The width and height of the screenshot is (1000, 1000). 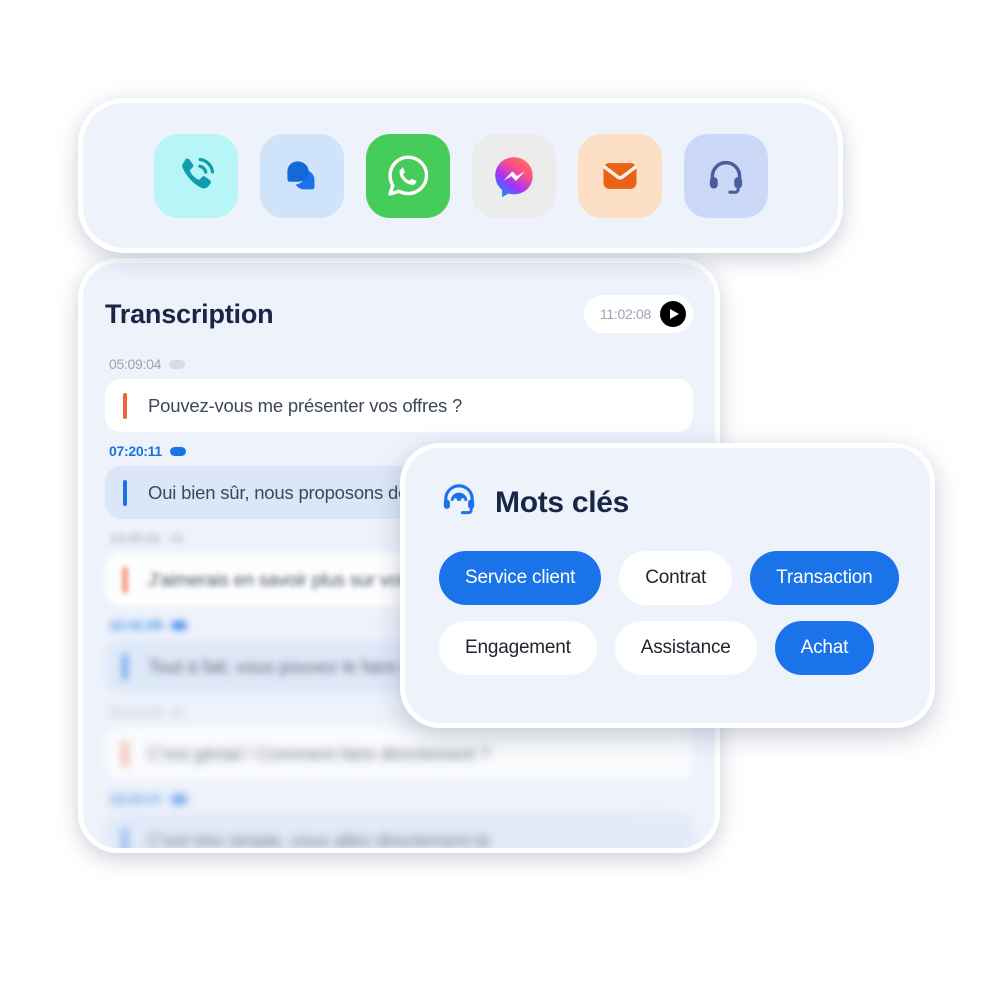 What do you see at coordinates (676, 578) in the screenshot?
I see `keyword-chip: Contrat` at bounding box center [676, 578].